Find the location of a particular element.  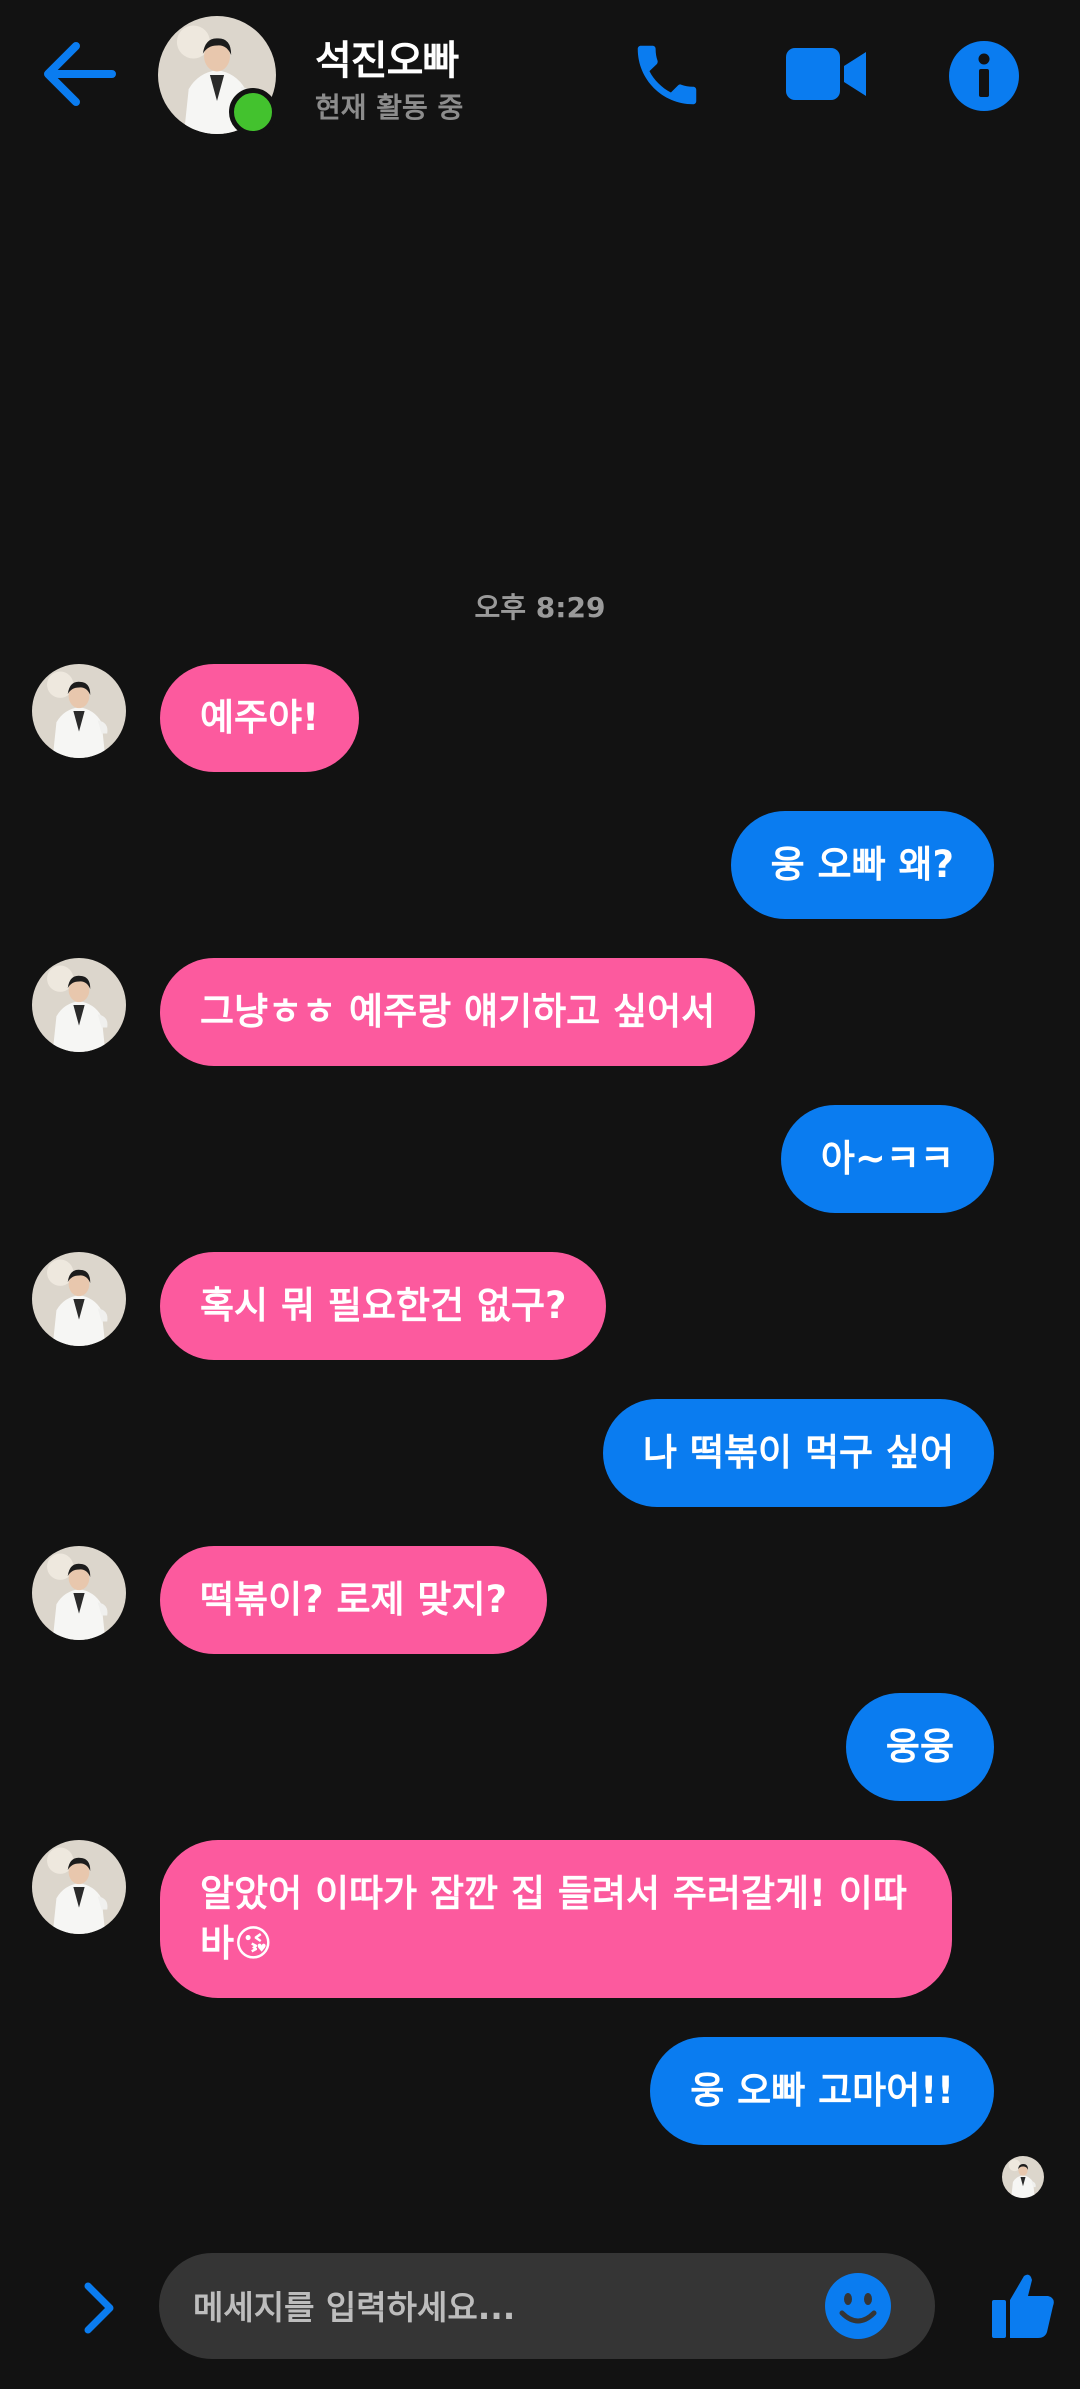

outgoing-message: 나 떡볶이 먹구 싶어 is located at coordinates (798, 1453).